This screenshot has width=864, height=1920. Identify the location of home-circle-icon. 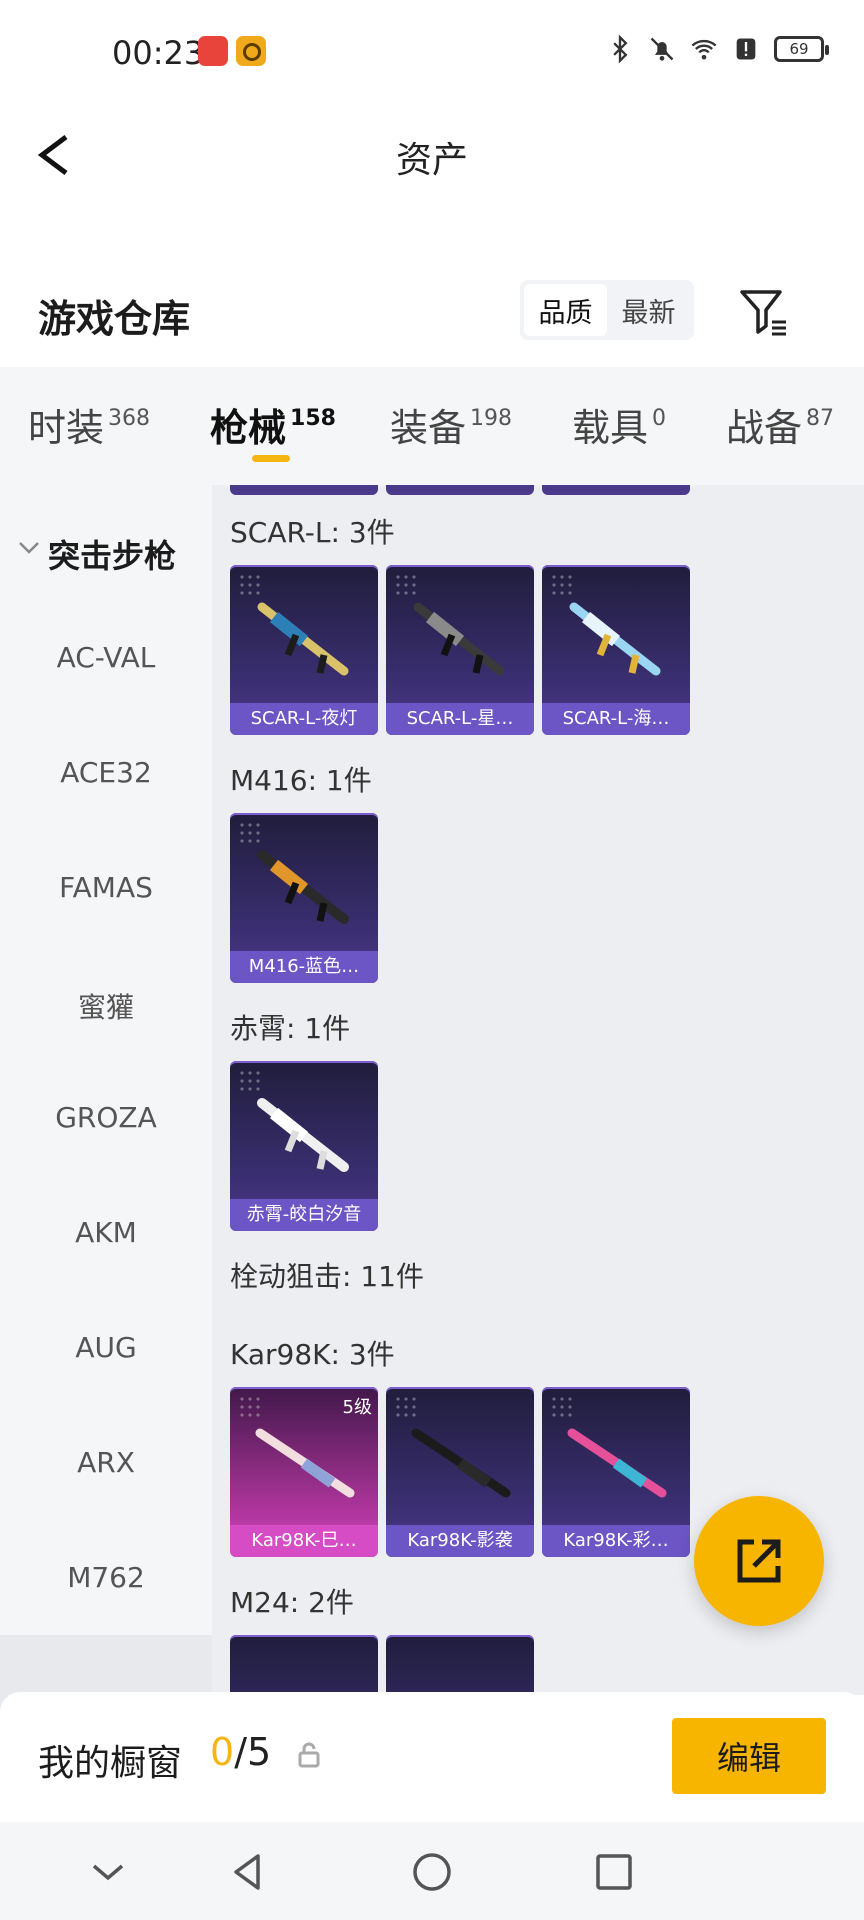
(432, 1872).